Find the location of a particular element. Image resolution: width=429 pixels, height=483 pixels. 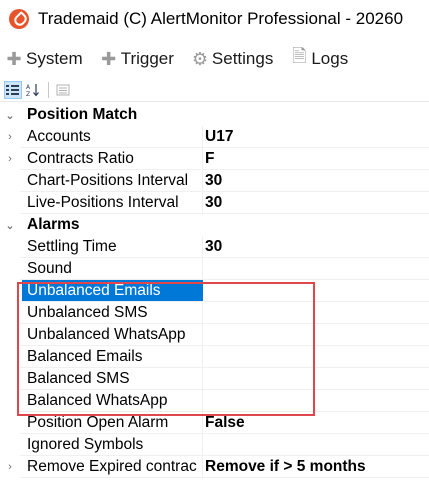

property-row-balanced-whatsapp: Balanced WhatsApp is located at coordinates (214, 401).